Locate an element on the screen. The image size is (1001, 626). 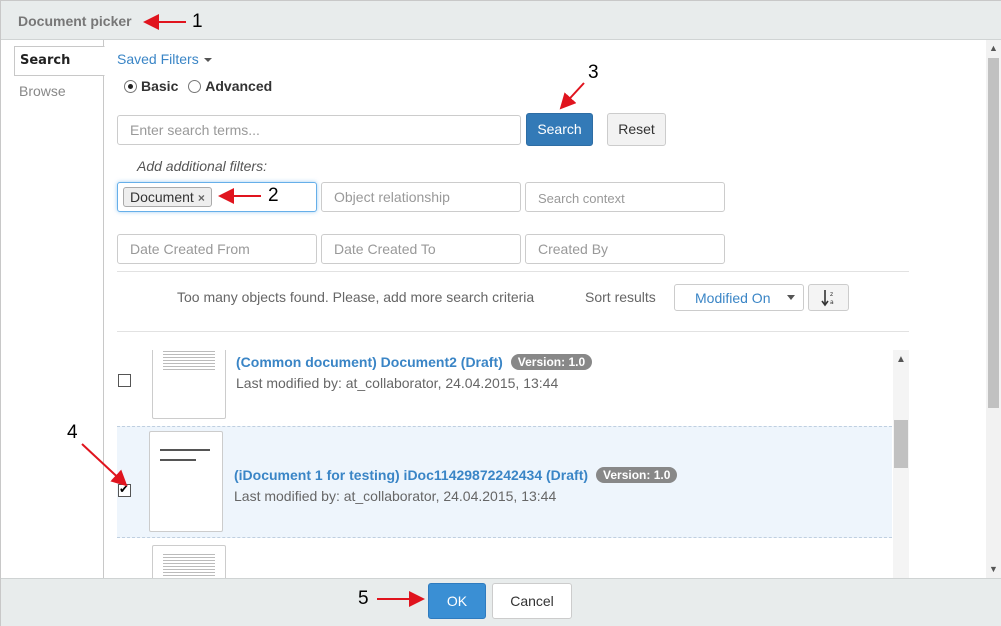
annotation-number-5: 5 is located at coordinates (363, 598).